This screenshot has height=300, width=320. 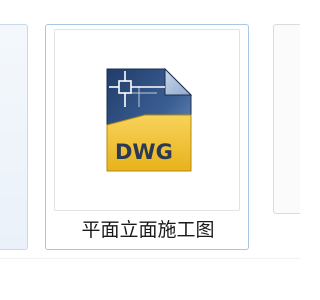 I want to click on divider, so click(x=150, y=258).